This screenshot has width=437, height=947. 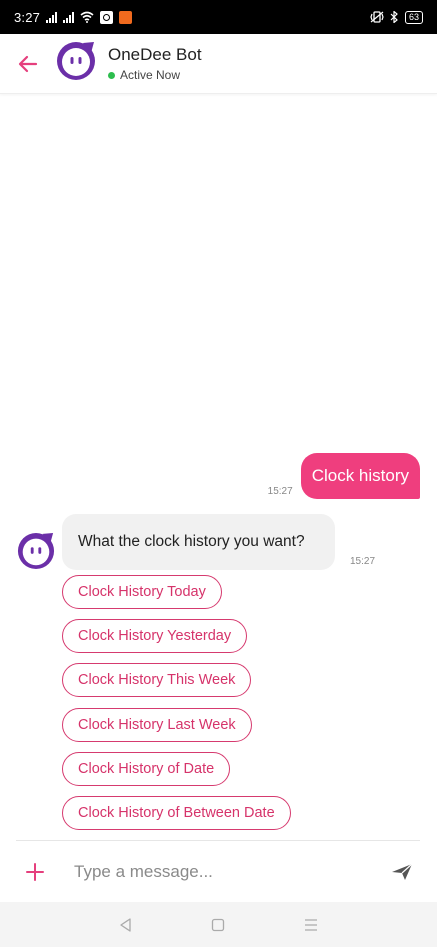 I want to click on outgoing-bubble: Clock history, so click(x=360, y=476).